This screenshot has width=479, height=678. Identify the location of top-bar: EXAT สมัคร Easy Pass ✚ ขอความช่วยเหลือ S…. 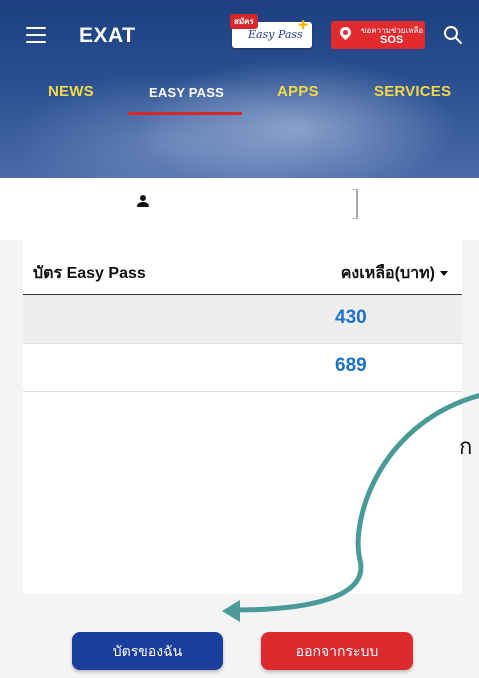
(239, 35).